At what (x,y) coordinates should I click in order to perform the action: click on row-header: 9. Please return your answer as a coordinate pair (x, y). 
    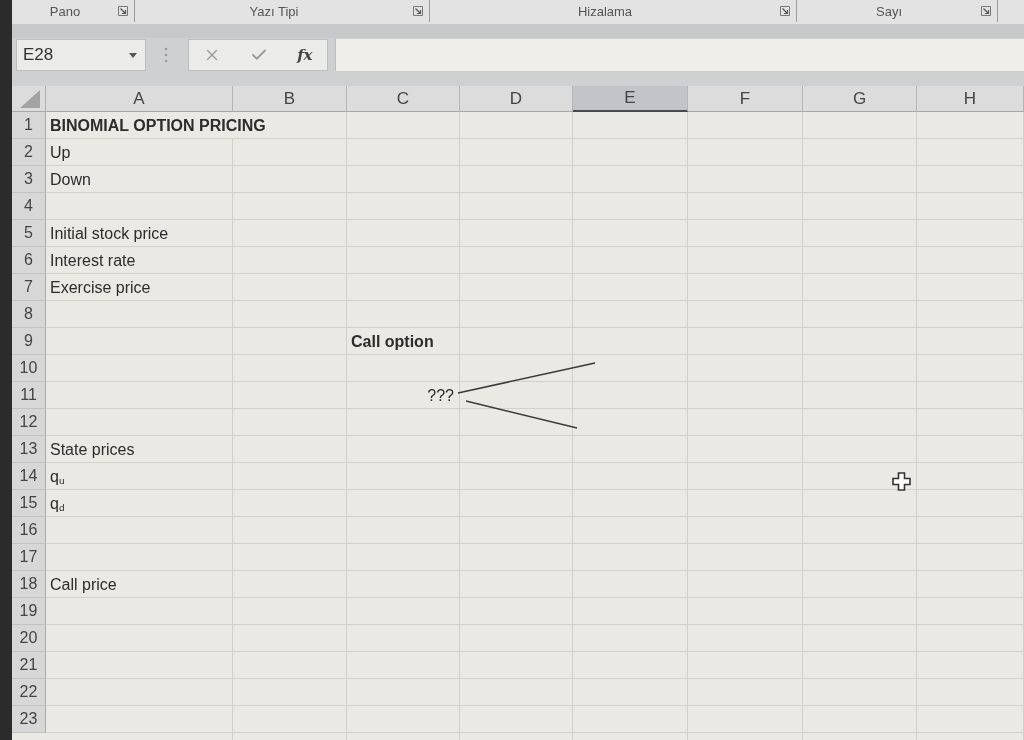
    Looking at the image, I should click on (29, 341).